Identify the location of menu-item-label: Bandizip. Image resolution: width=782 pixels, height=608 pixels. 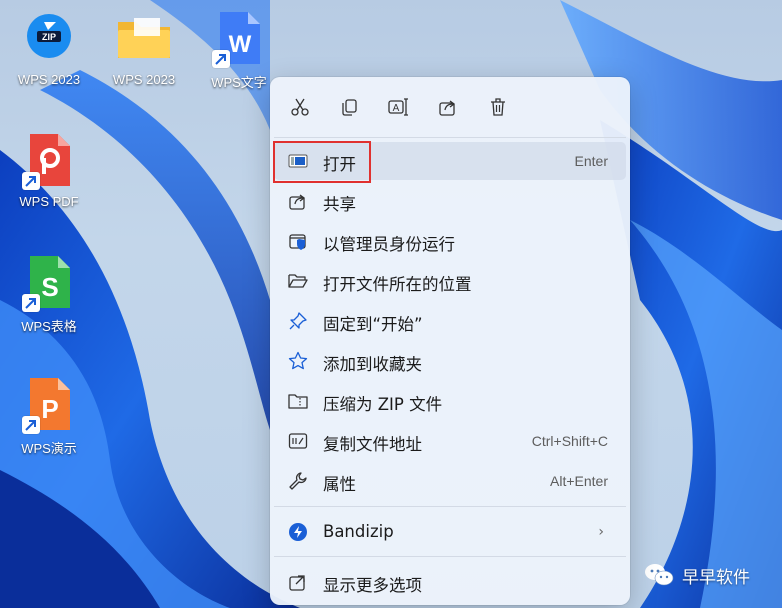
(358, 531).